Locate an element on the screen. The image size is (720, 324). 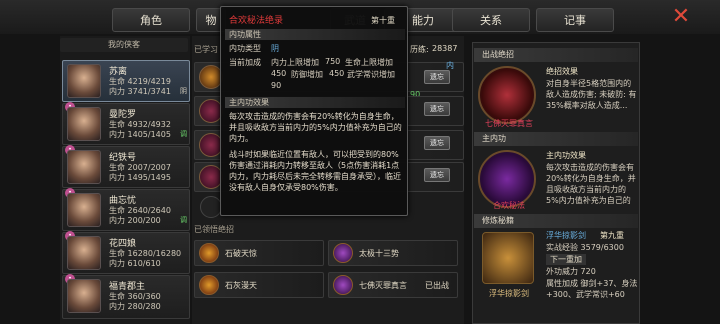
tab-relations: 关系 is located at coordinates (491, 20).